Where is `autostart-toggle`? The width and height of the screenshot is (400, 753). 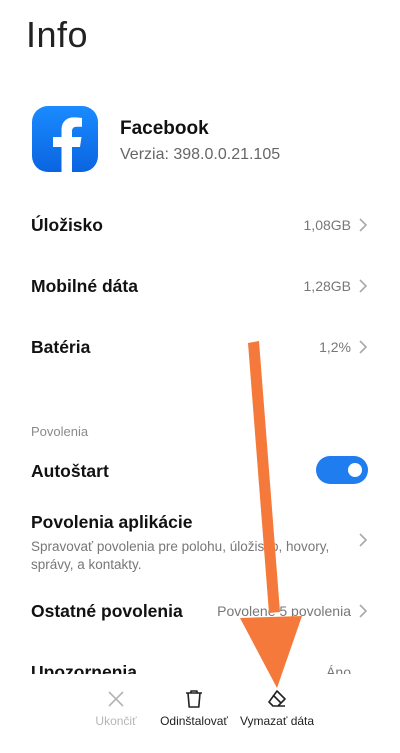
autostart-toggle is located at coordinates (342, 470).